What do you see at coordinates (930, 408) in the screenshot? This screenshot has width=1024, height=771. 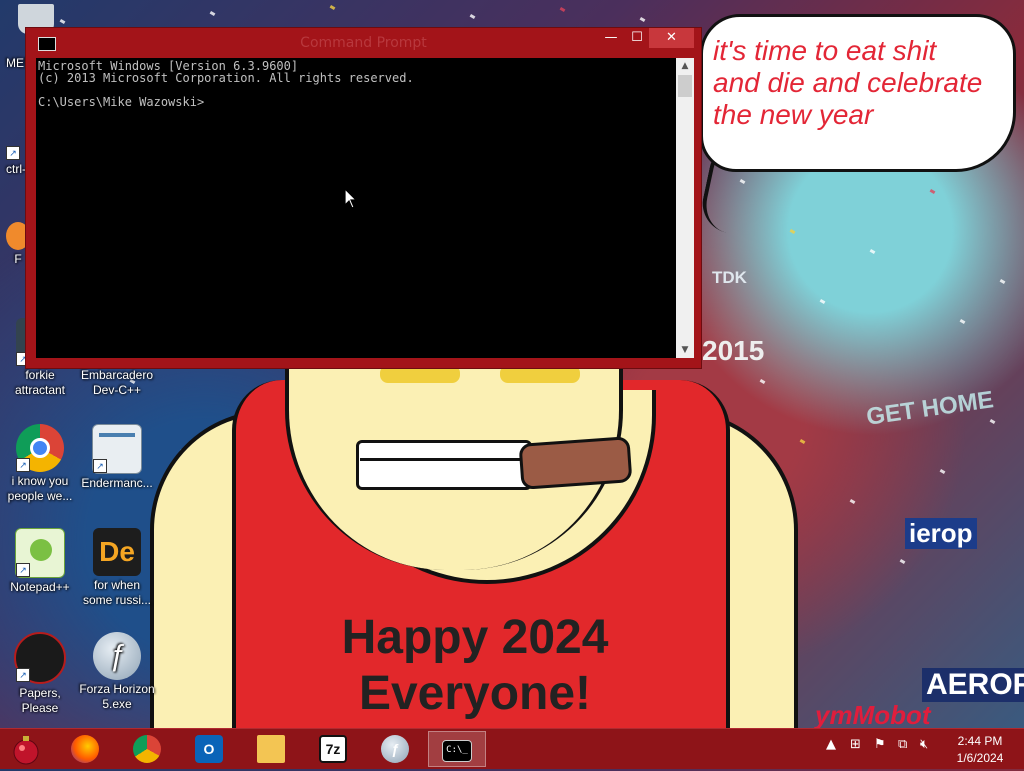 I see `billboard-get-home: GET HOME` at bounding box center [930, 408].